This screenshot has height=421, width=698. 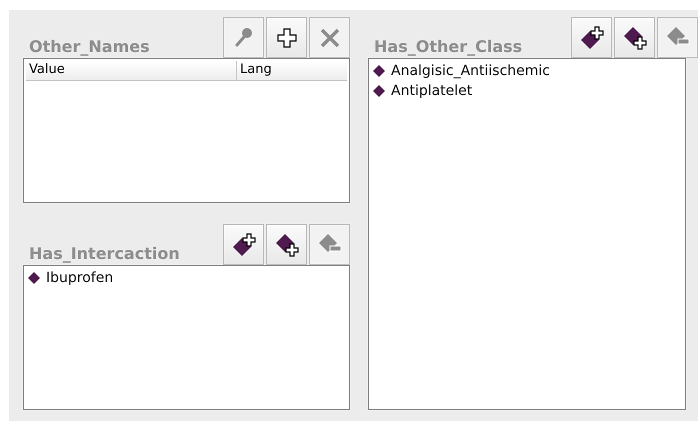 I want to click on section-title: Has_Intercaction, so click(x=104, y=254).